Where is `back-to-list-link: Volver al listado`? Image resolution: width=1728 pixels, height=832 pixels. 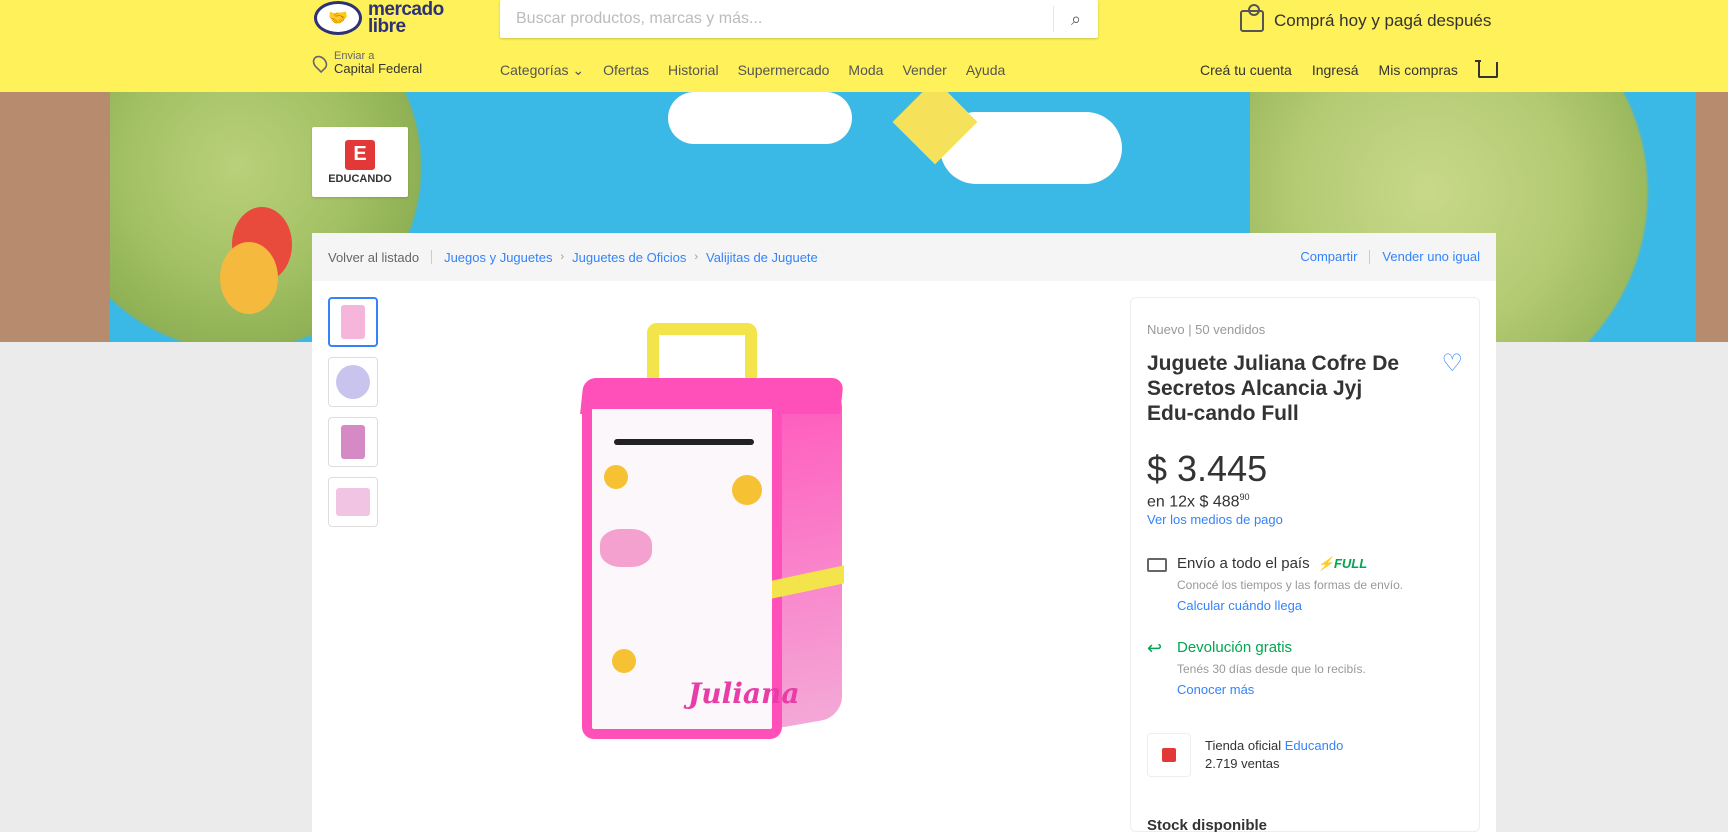
back-to-list-link: Volver al listado is located at coordinates (373, 257).